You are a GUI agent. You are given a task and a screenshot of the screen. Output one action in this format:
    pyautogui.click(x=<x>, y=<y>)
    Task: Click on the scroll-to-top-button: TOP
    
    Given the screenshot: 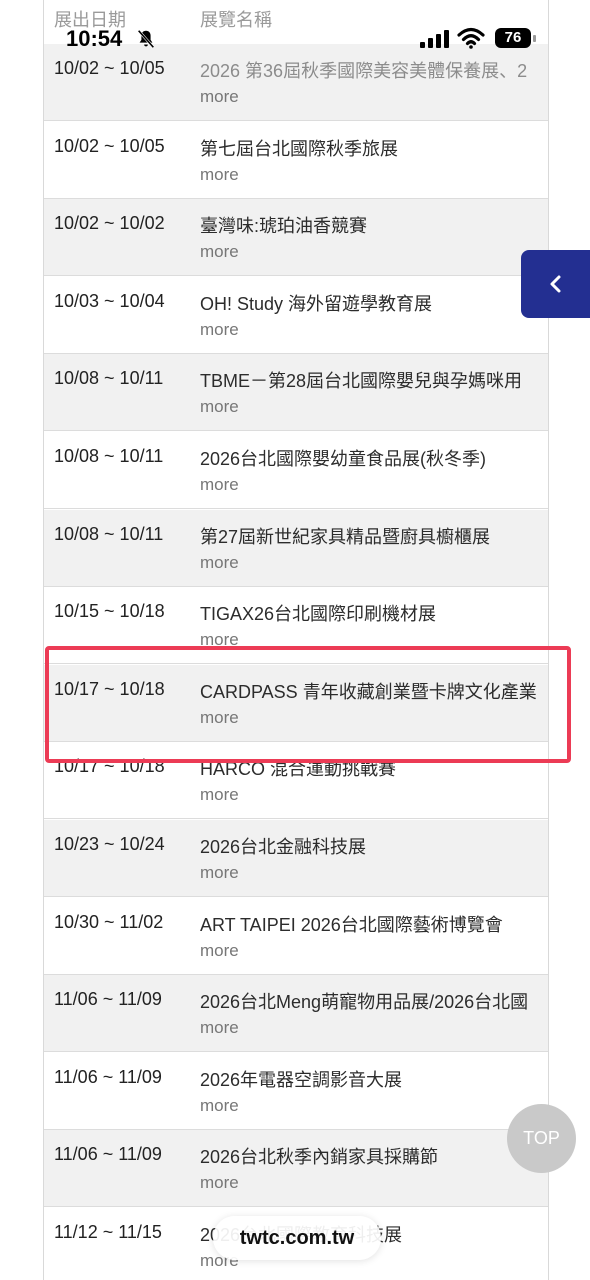 What is the action you would take?
    pyautogui.click(x=541, y=1138)
    